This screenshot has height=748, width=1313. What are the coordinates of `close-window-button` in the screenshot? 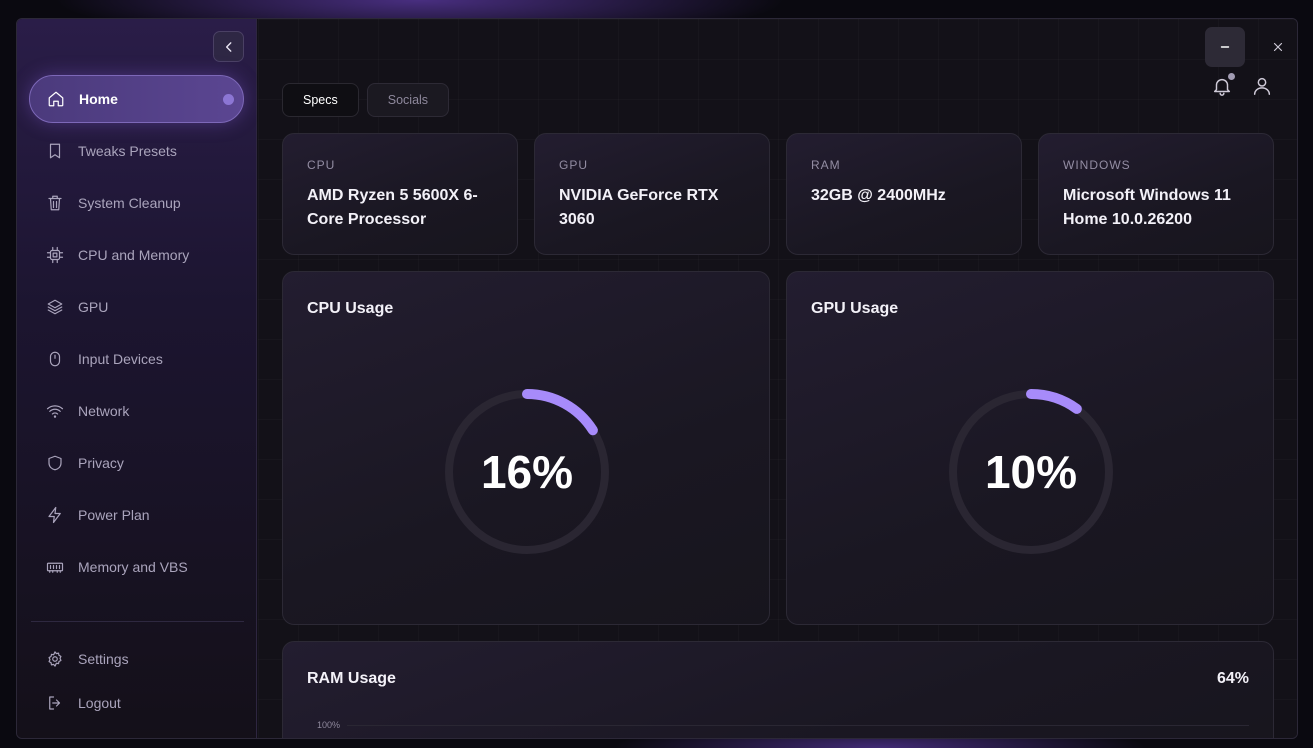 It's located at (1277, 47).